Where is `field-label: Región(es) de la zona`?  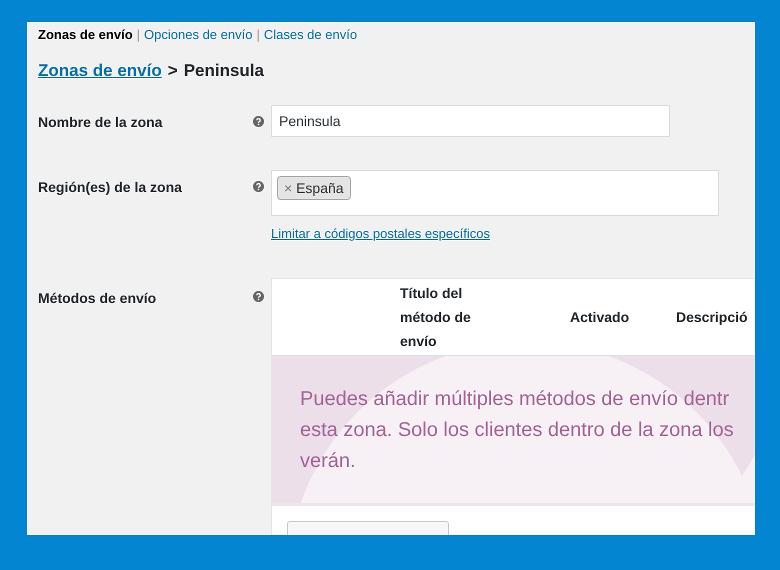 field-label: Región(es) de la zona is located at coordinates (110, 186).